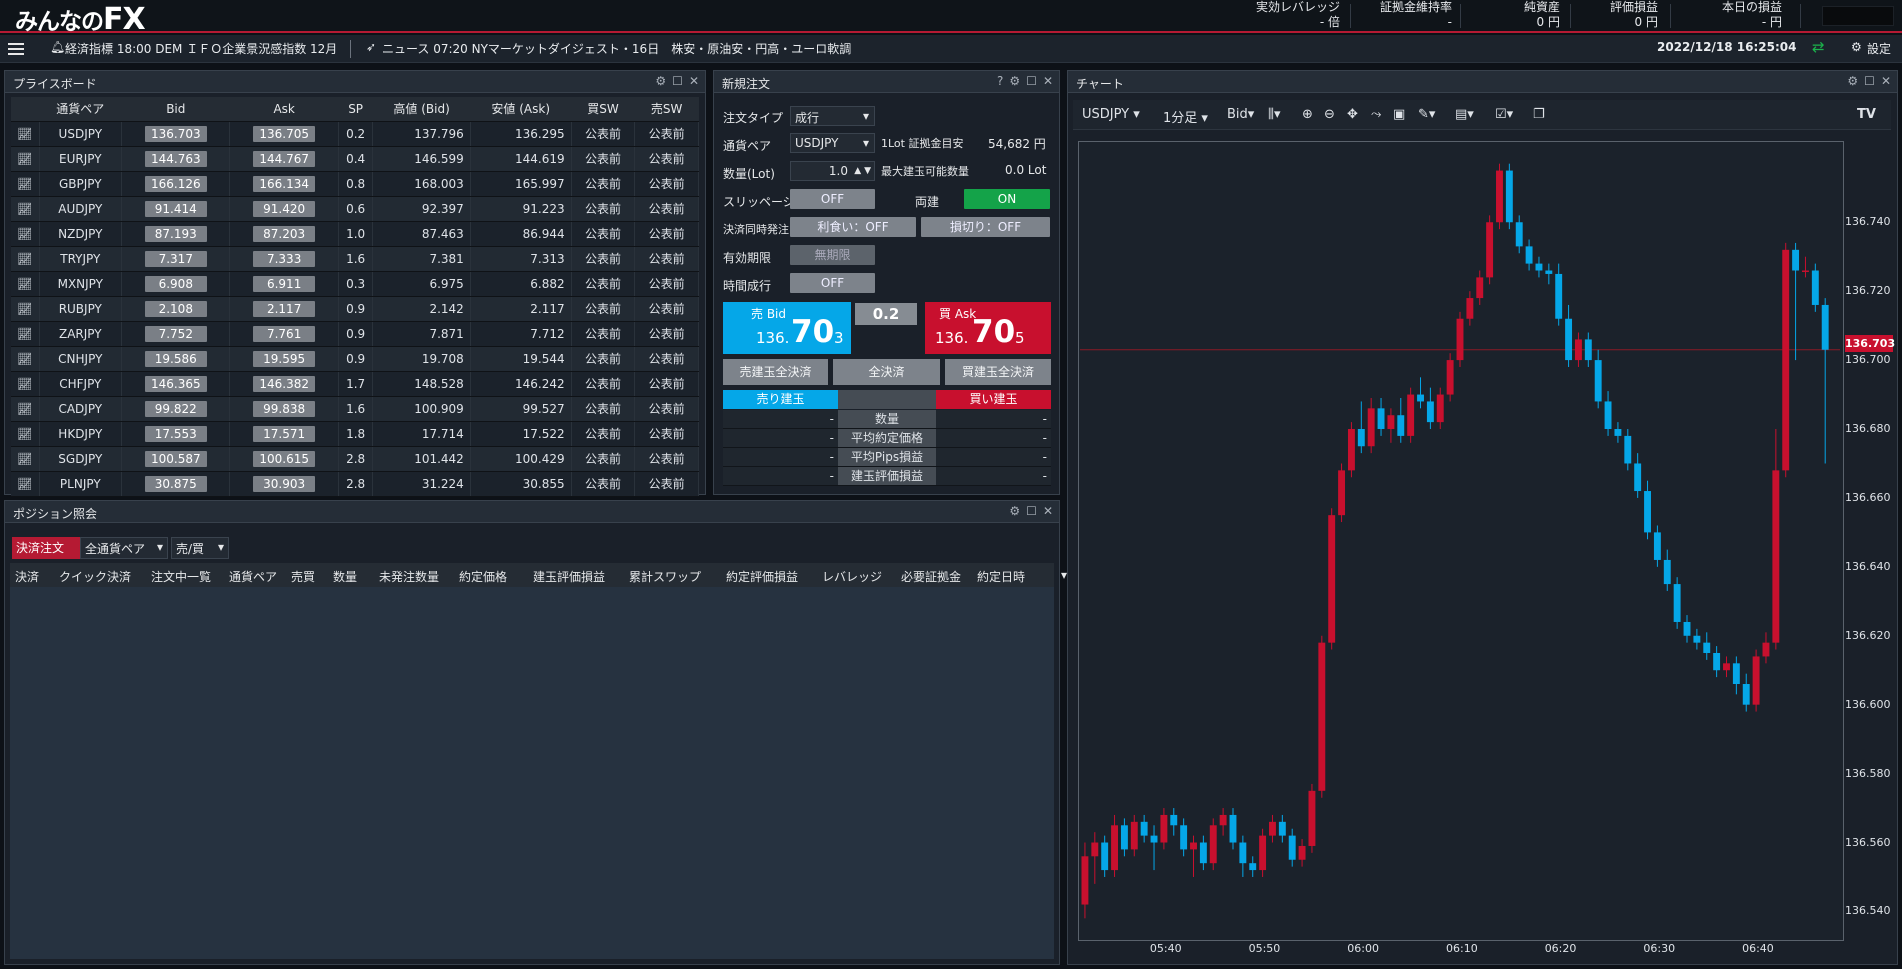 The width and height of the screenshot is (1902, 969). What do you see at coordinates (1462, 948) in the screenshot?
I see `x-tick-label: 06:10` at bounding box center [1462, 948].